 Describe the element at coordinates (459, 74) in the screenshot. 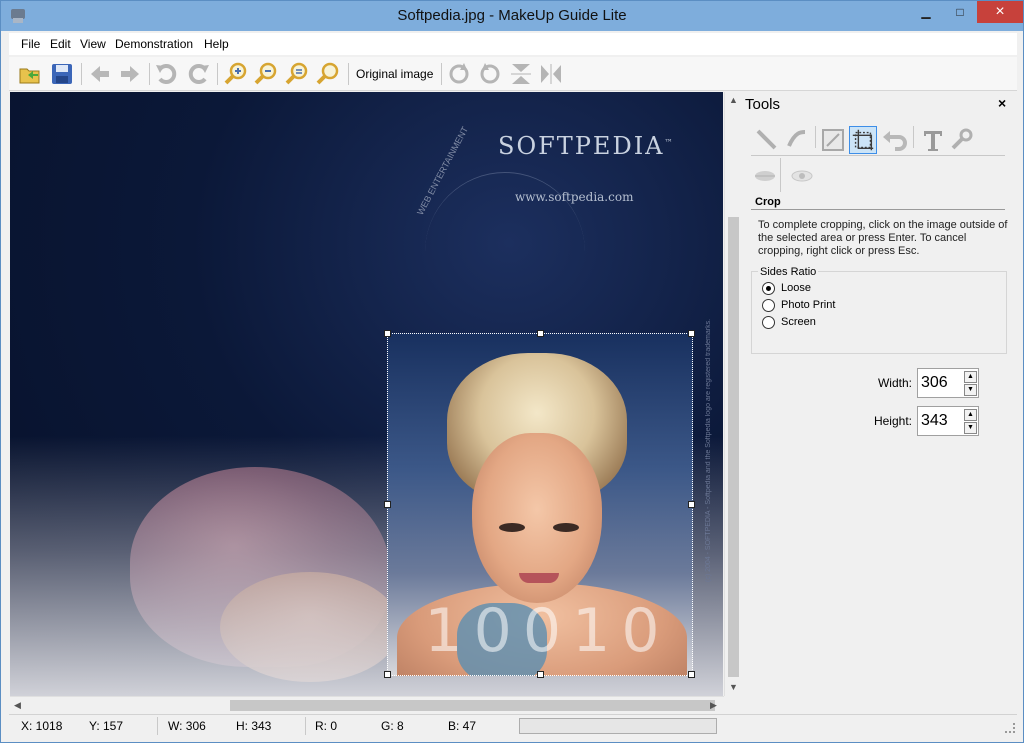

I see `rotate-right-icon` at that location.